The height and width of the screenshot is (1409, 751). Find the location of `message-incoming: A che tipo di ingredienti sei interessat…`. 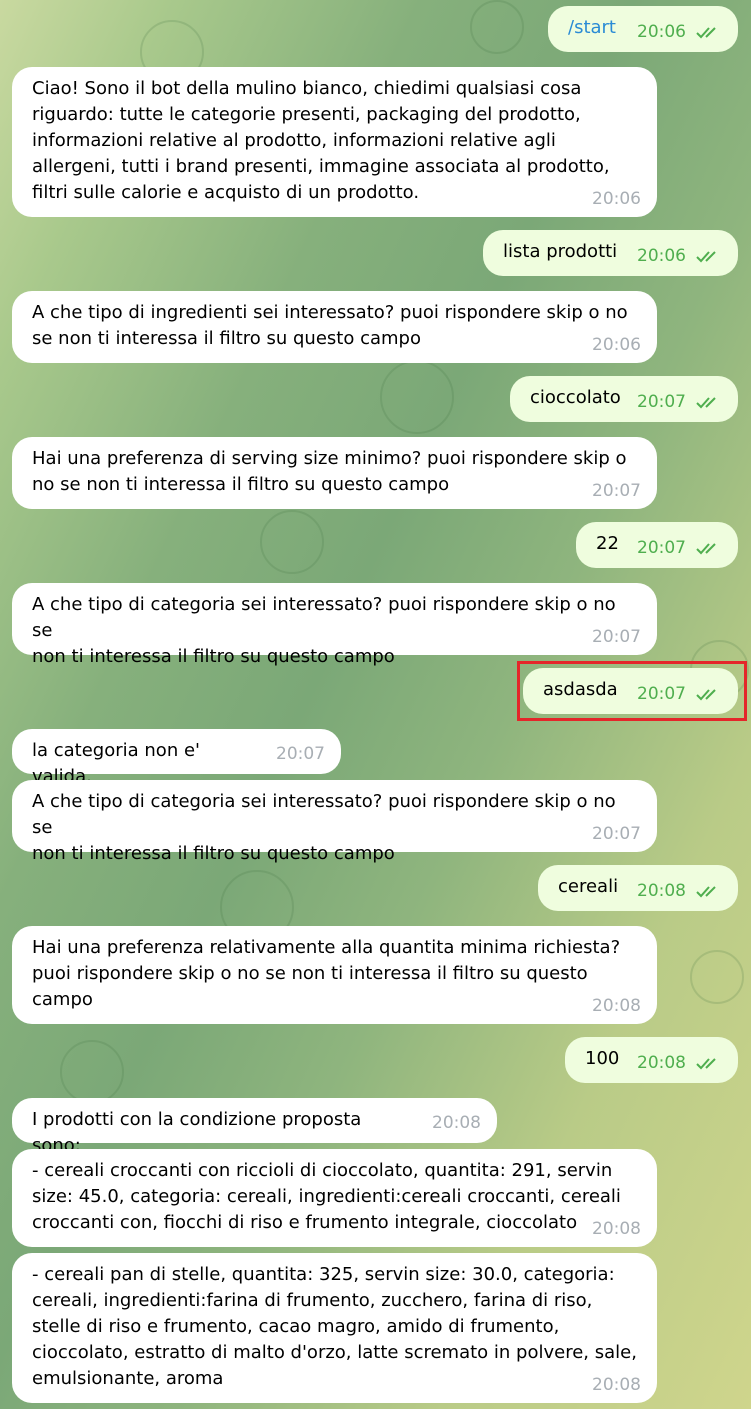

message-incoming: A che tipo di ingredienti sei interessat… is located at coordinates (334, 327).